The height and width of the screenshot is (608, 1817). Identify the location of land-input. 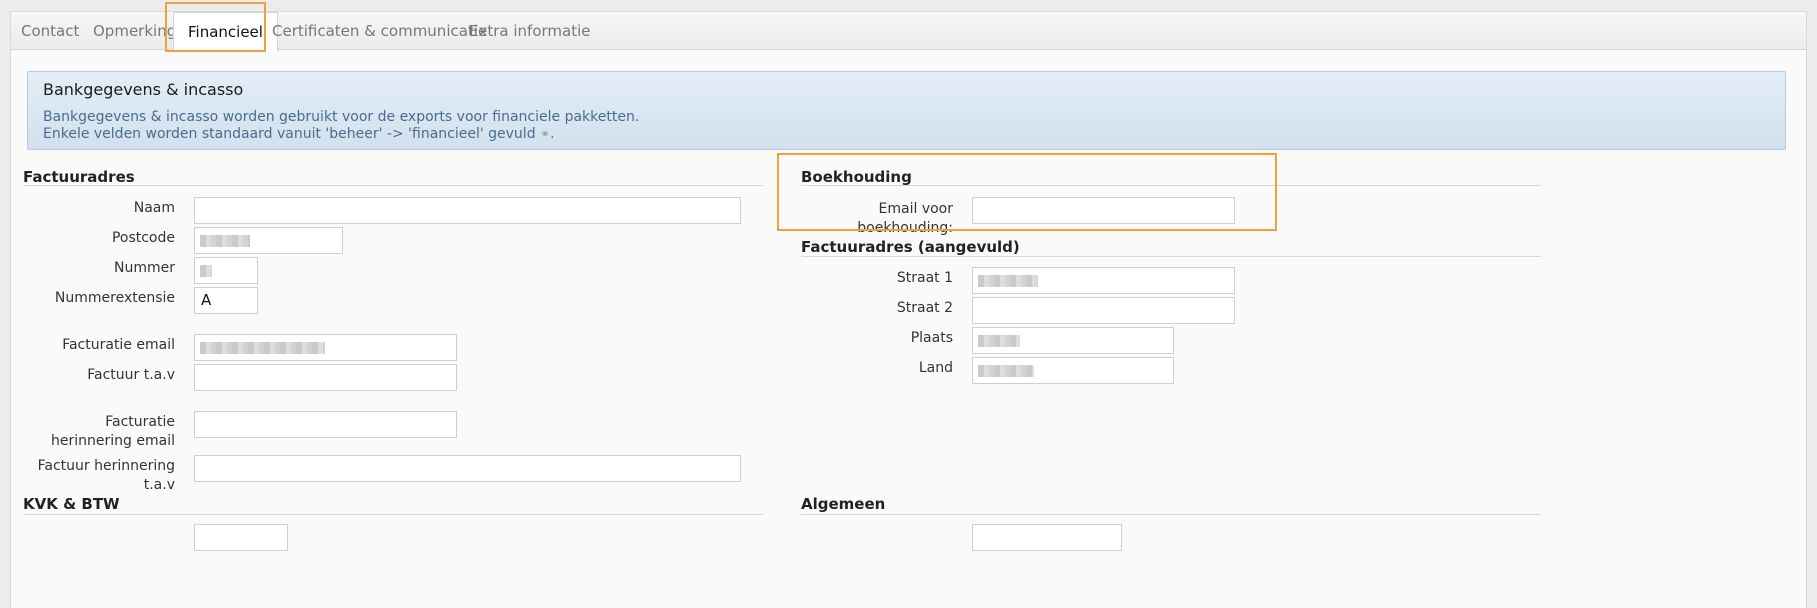
(1073, 370).